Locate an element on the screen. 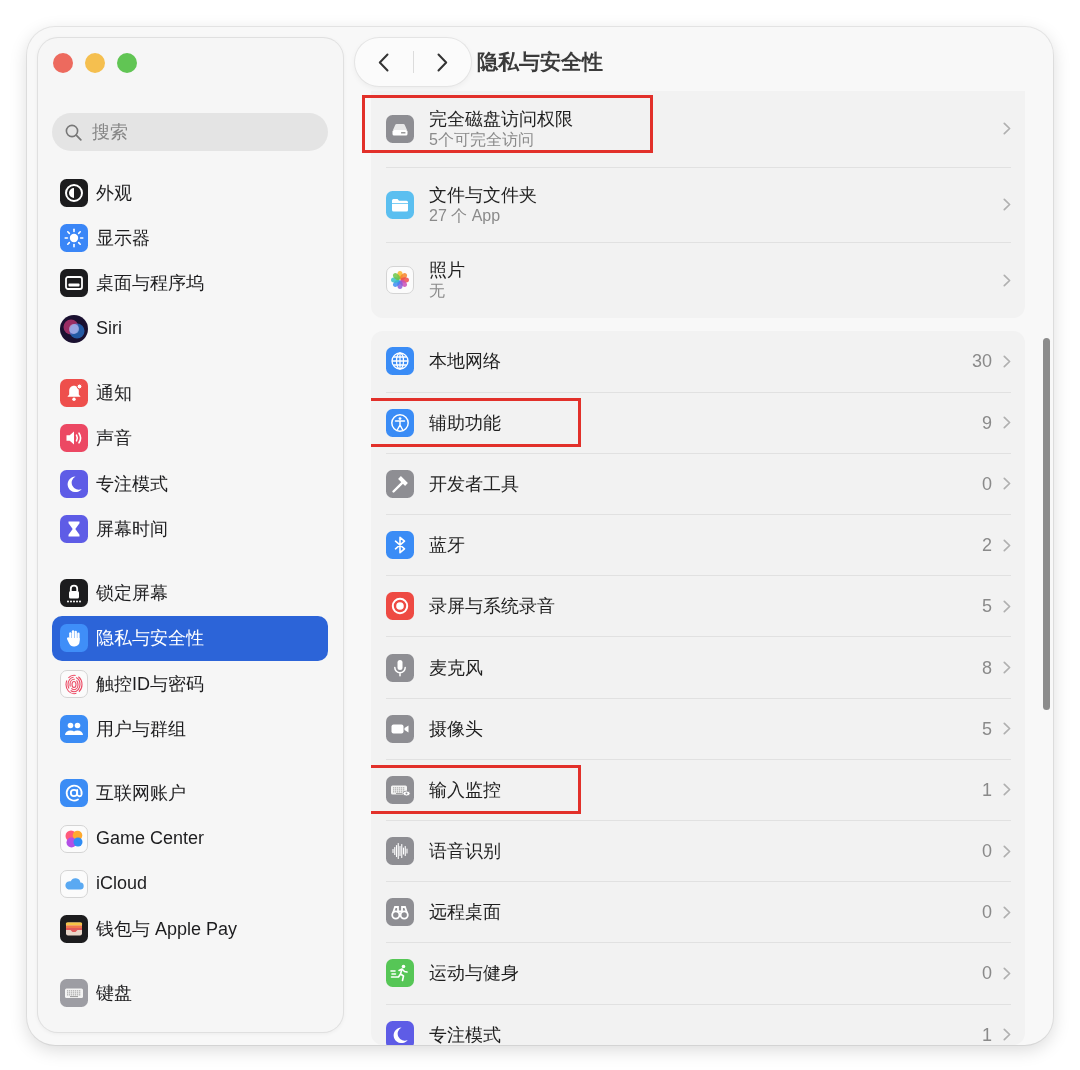  search-field: 搜索 is located at coordinates (190, 132).